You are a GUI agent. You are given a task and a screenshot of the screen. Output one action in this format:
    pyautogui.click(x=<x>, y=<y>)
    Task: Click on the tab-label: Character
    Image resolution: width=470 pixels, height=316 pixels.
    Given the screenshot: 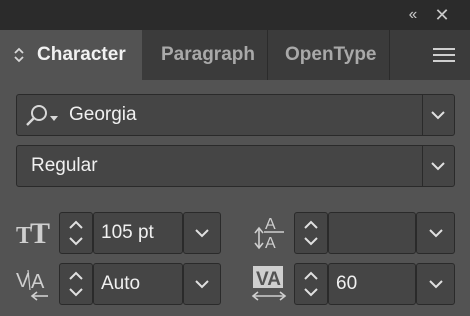 What is the action you would take?
    pyautogui.click(x=81, y=54)
    